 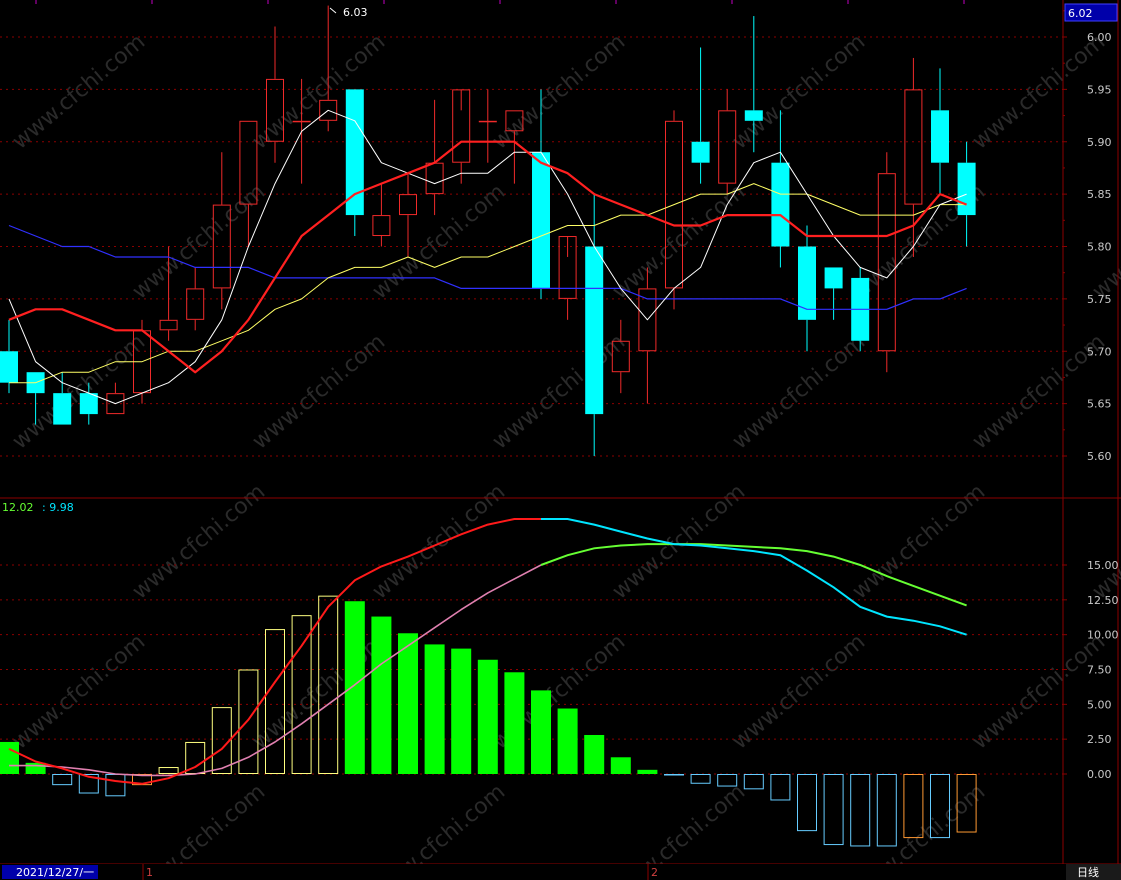 What do you see at coordinates (1099, 142) in the screenshot?
I see `price-tick-label: 5.90` at bounding box center [1099, 142].